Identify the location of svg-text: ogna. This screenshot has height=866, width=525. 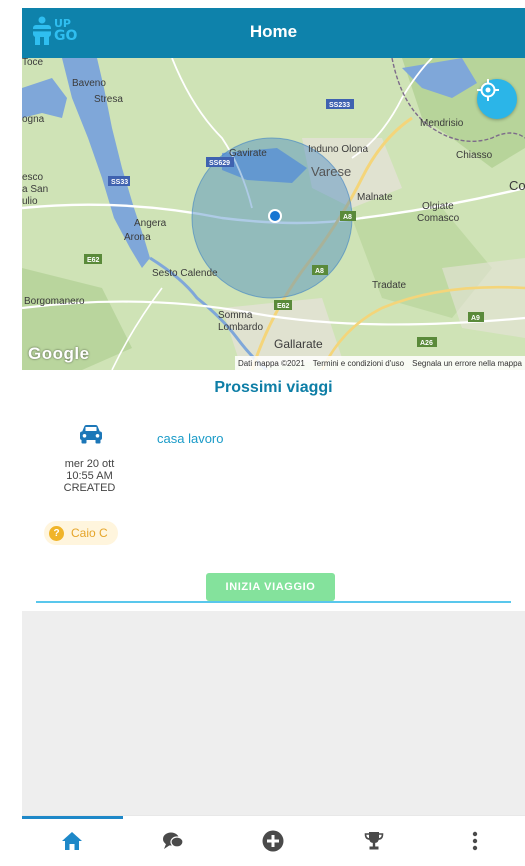
(33, 119).